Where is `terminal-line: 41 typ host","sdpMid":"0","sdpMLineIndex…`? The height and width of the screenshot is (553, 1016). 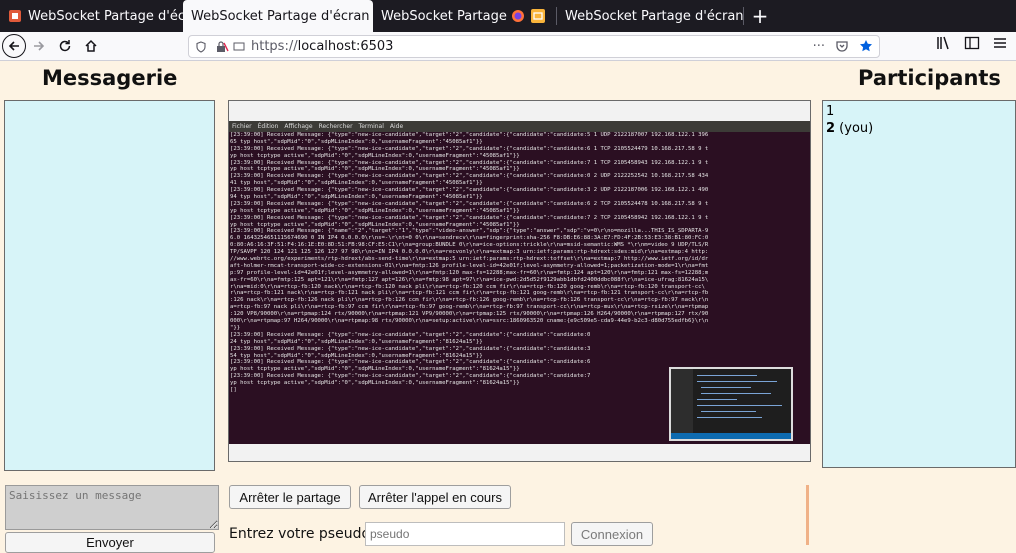
terminal-line: 41 typ host","sdpMid":"0","sdpMLineIndex… is located at coordinates (356, 183).